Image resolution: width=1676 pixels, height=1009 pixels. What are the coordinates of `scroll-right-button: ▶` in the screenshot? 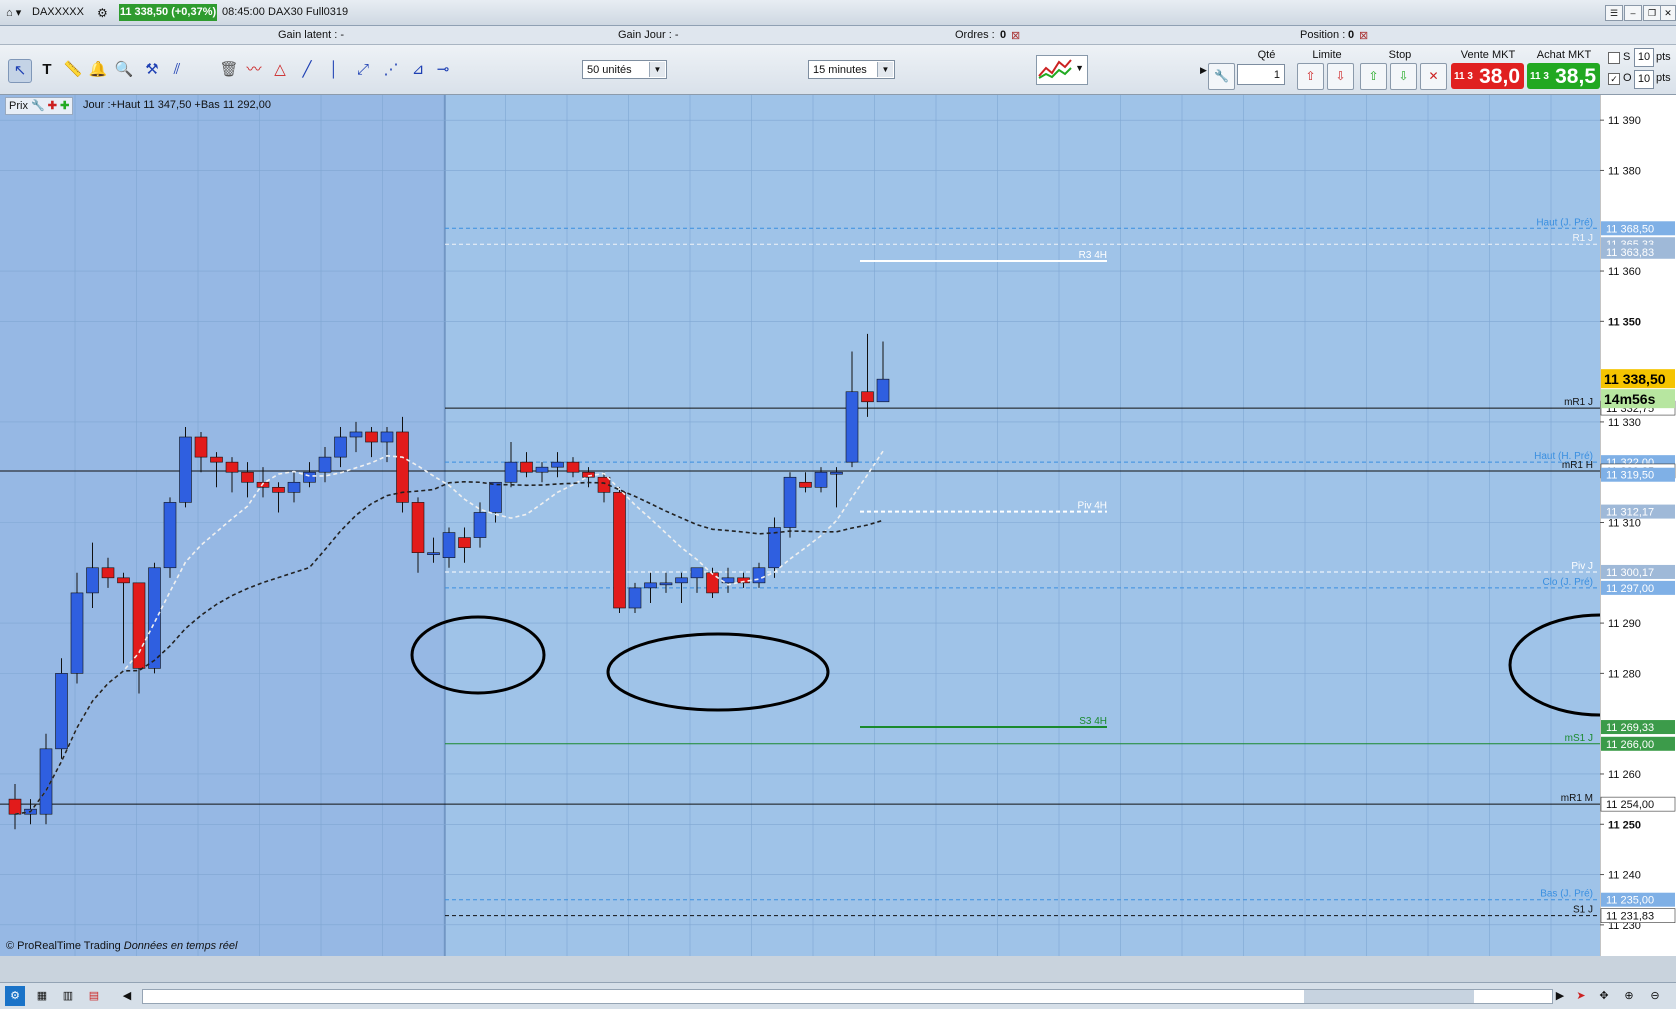 It's located at (1560, 996).